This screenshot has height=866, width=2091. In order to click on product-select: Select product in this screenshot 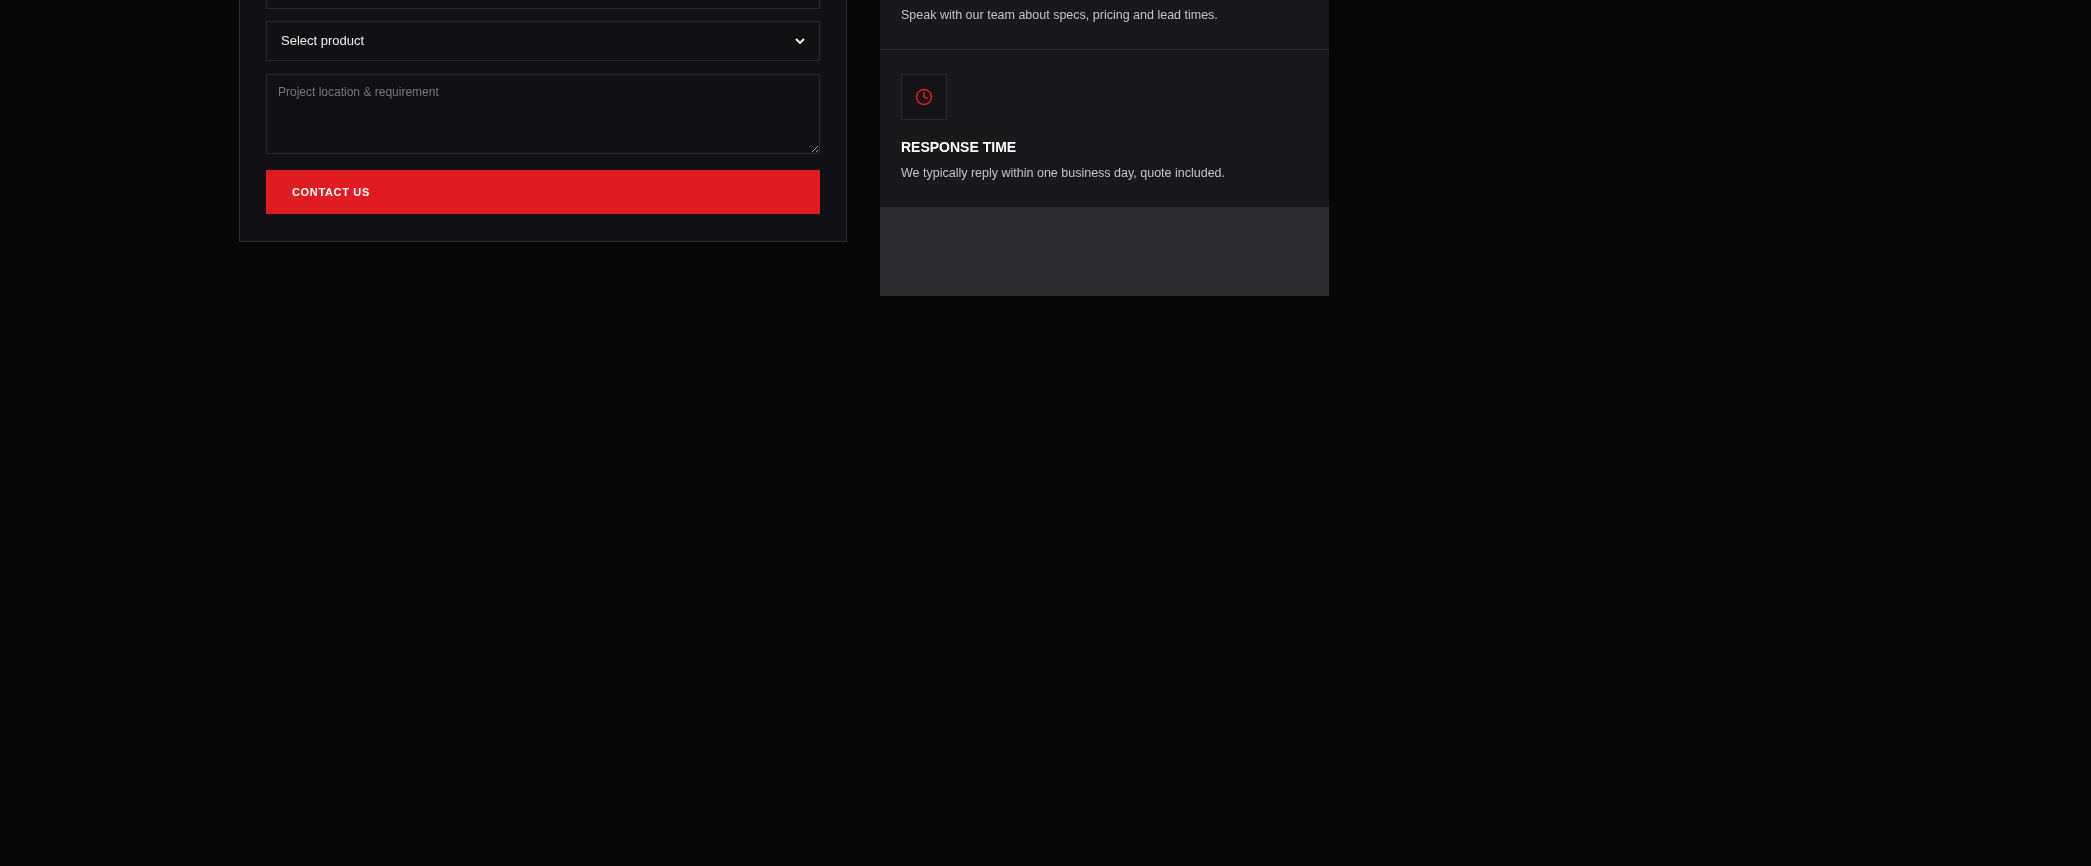, I will do `click(543, 41)`.